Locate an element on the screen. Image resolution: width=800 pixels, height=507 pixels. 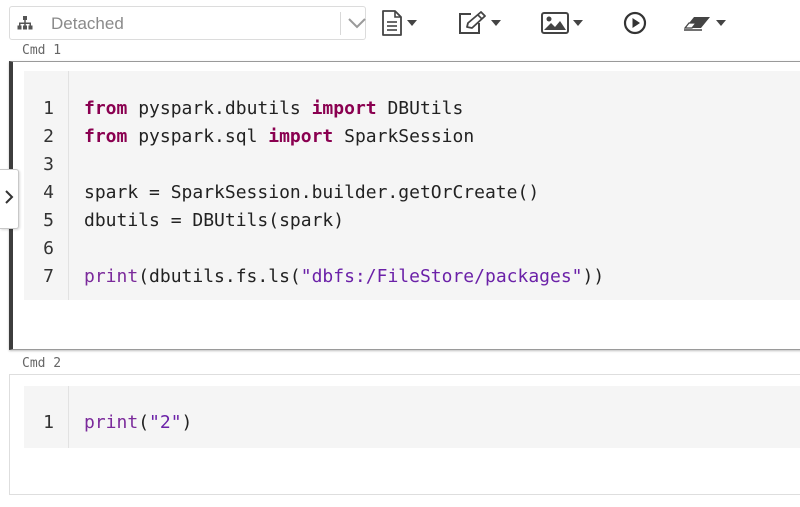
line-number: 3 is located at coordinates (48, 164).